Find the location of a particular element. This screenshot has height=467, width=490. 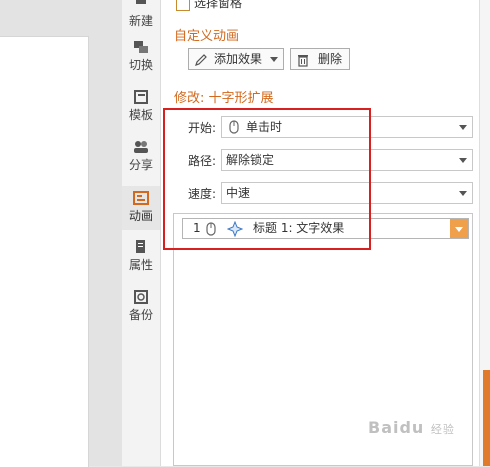

new-slide-icon is located at coordinates (141, 2).